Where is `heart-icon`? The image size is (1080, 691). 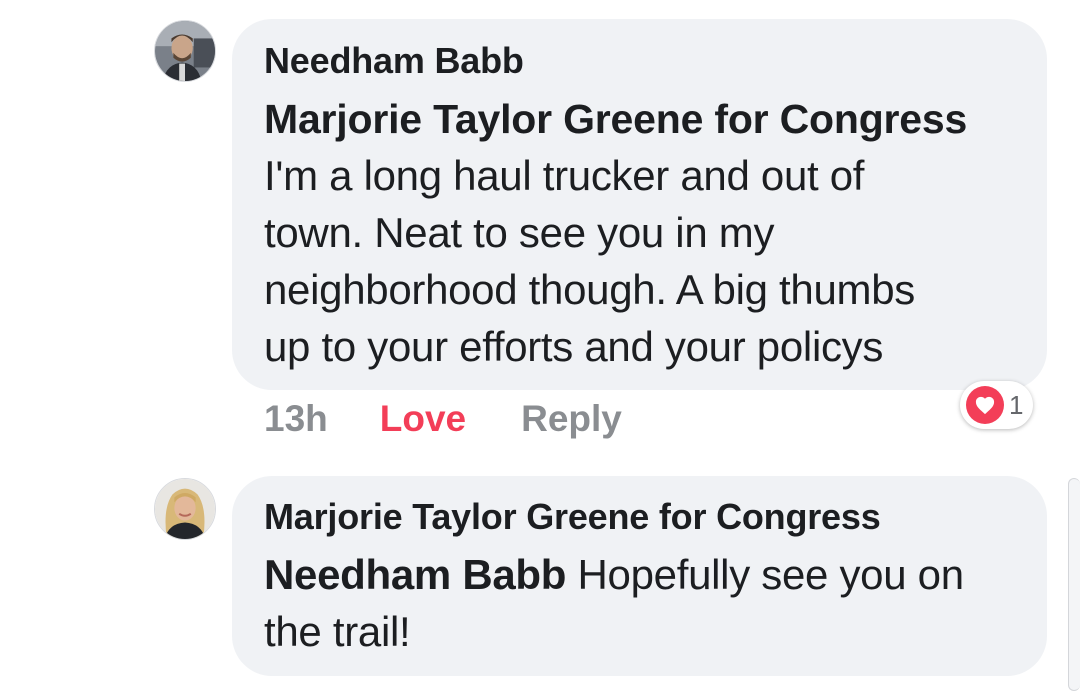 heart-icon is located at coordinates (985, 405).